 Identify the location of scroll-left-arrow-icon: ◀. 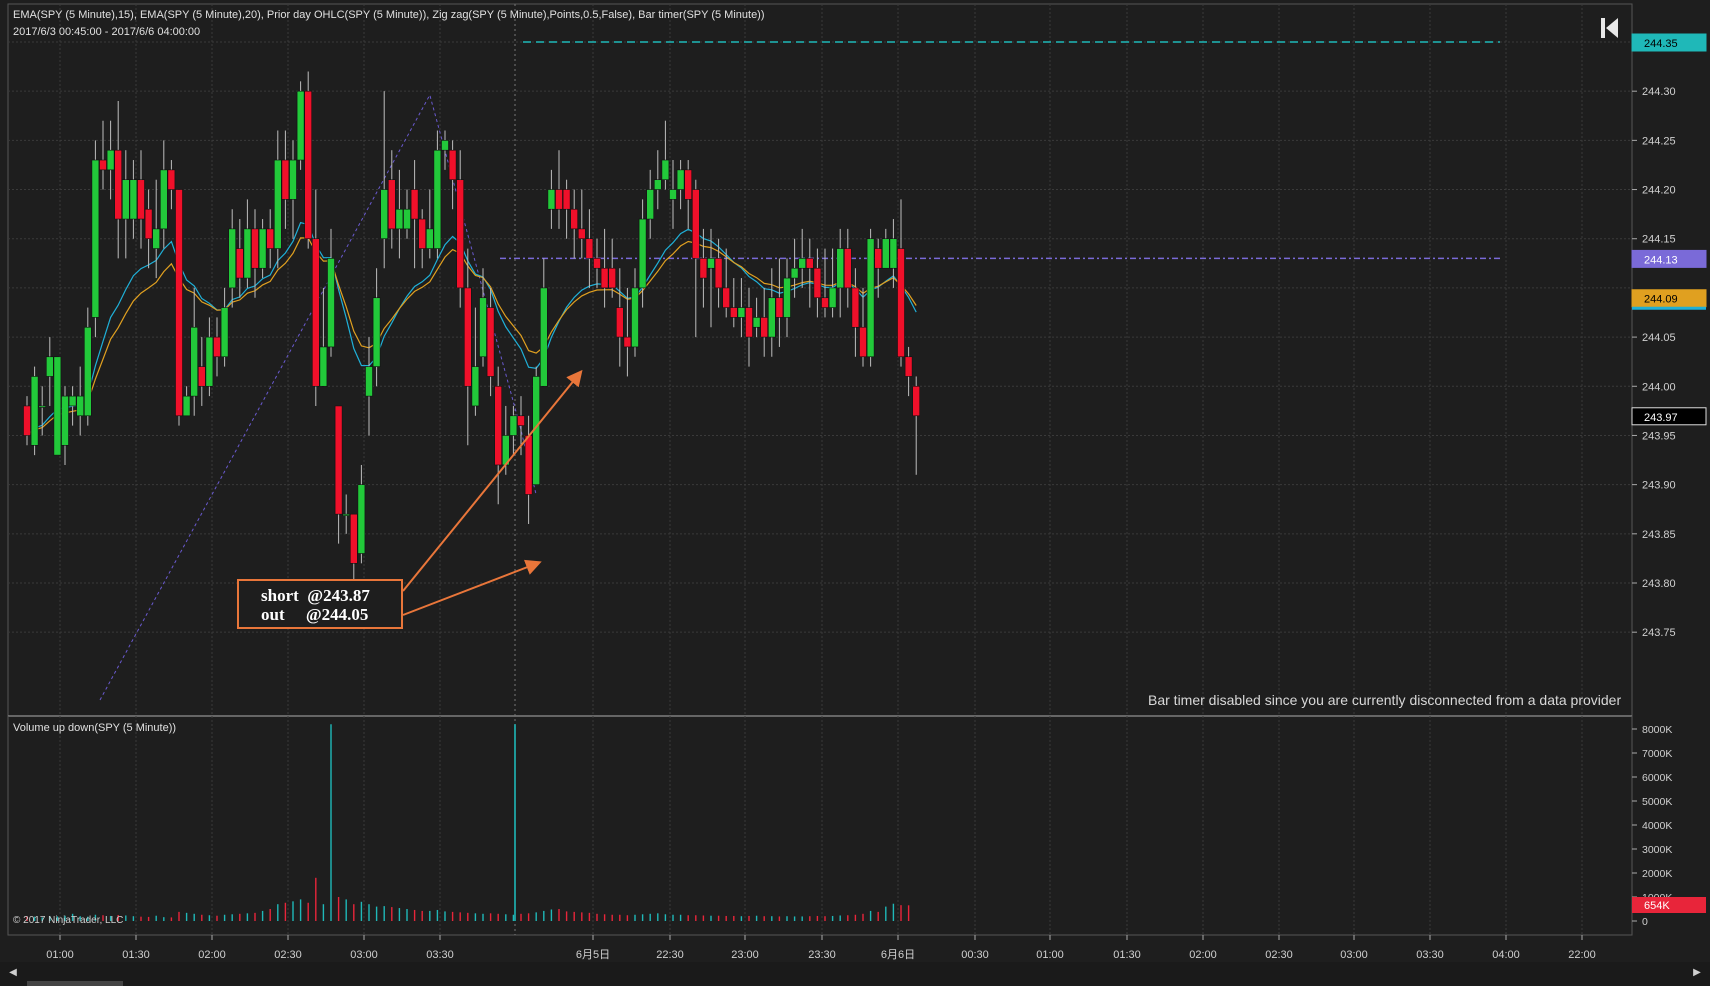
(13, 973).